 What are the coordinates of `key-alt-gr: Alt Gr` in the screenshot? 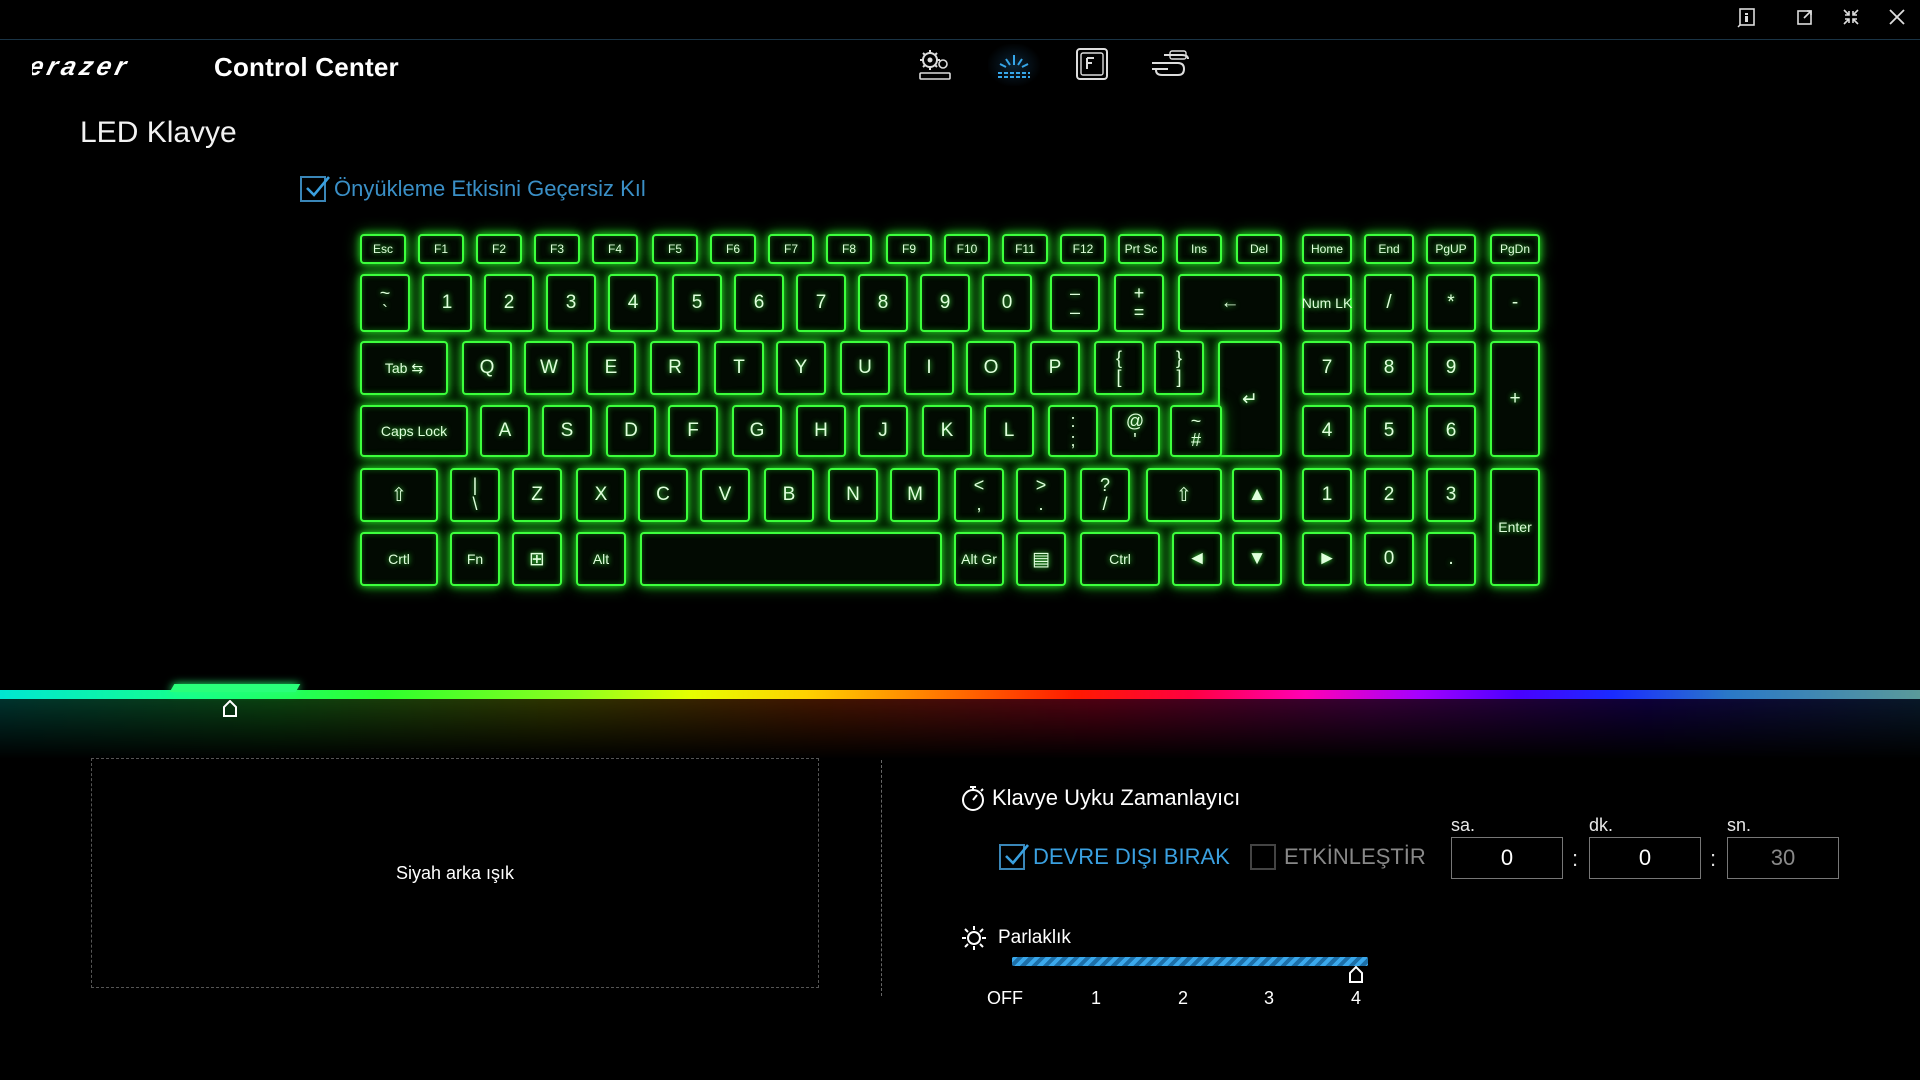 It's located at (979, 559).